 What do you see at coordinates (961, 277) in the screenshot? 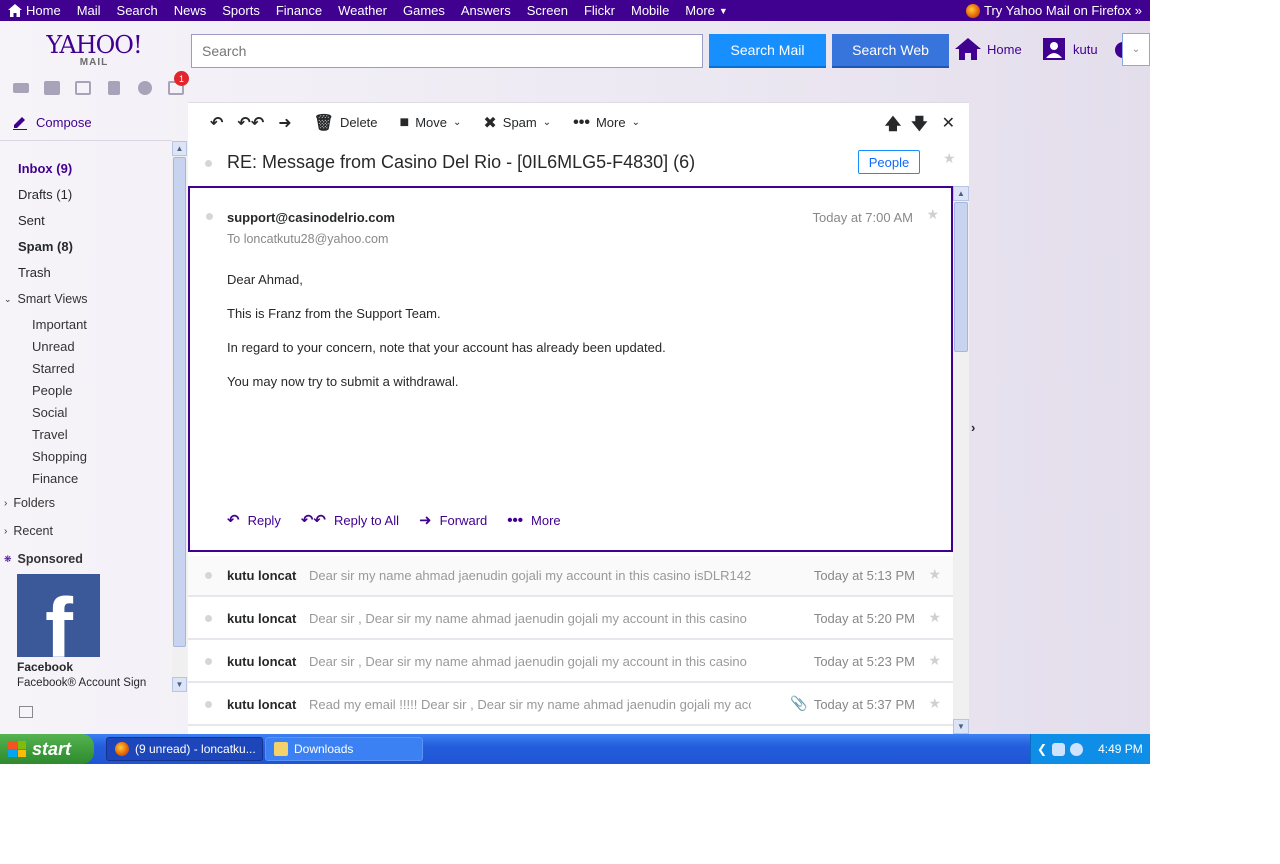
I see `conversation-scroll-thumb` at bounding box center [961, 277].